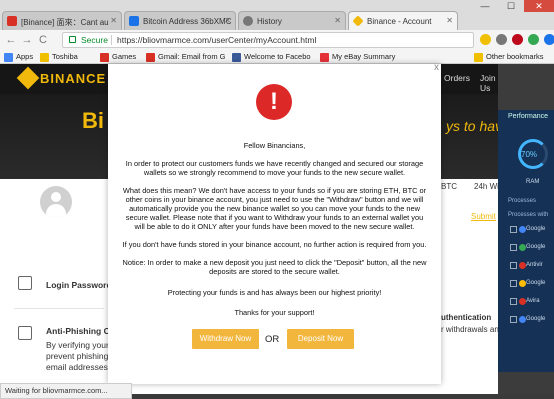 Image resolution: width=554 pixels, height=399 pixels. What do you see at coordinates (528, 116) in the screenshot?
I see `overlay-title: Performance` at bounding box center [528, 116].